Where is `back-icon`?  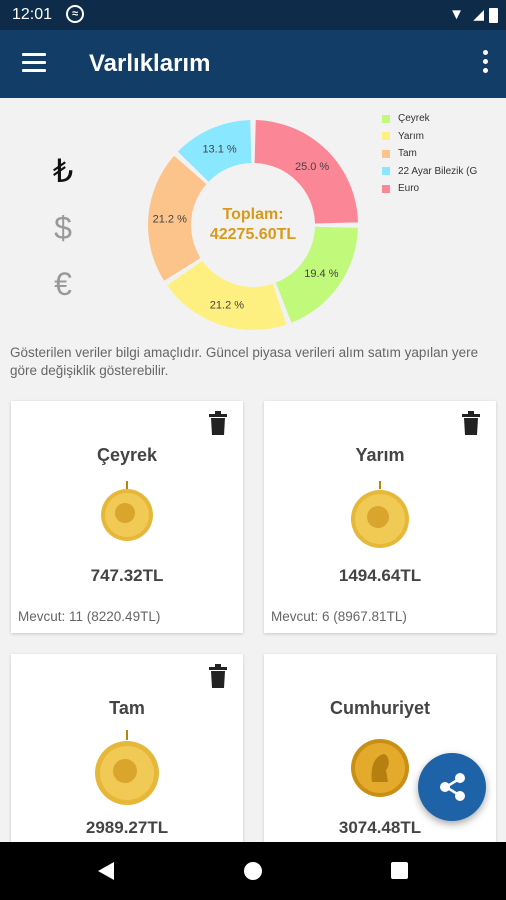
back-icon is located at coordinates (106, 871).